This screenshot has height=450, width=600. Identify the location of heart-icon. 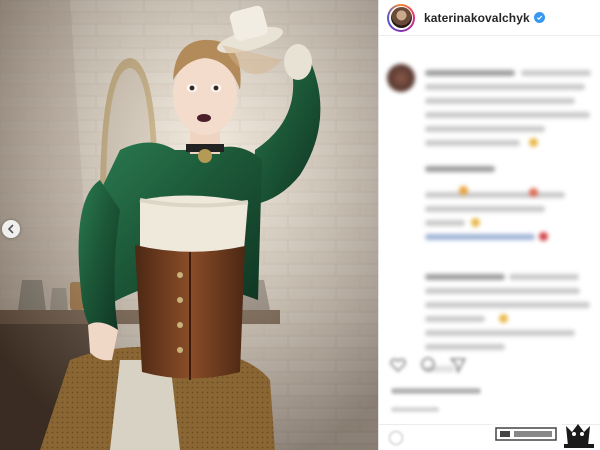
(398, 365).